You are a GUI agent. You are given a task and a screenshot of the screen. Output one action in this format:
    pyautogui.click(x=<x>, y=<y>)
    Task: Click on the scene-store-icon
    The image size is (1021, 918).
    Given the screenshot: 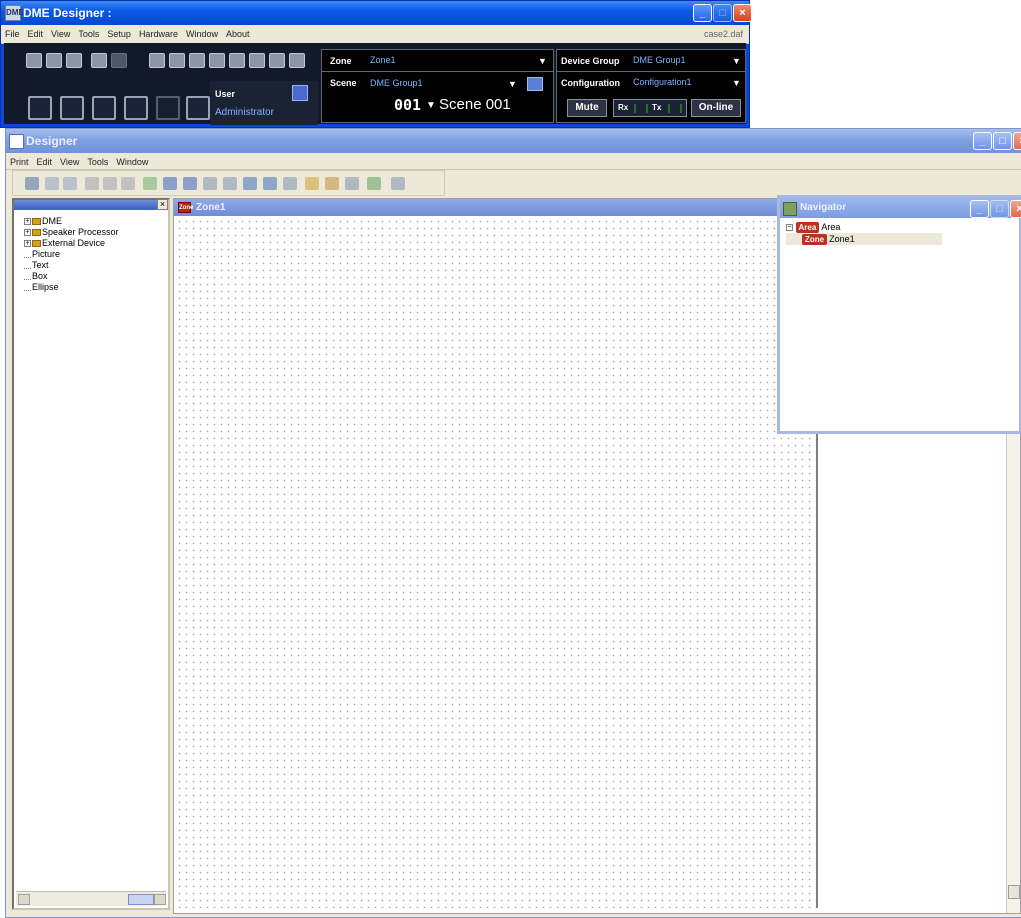 What is the action you would take?
    pyautogui.click(x=535, y=84)
    